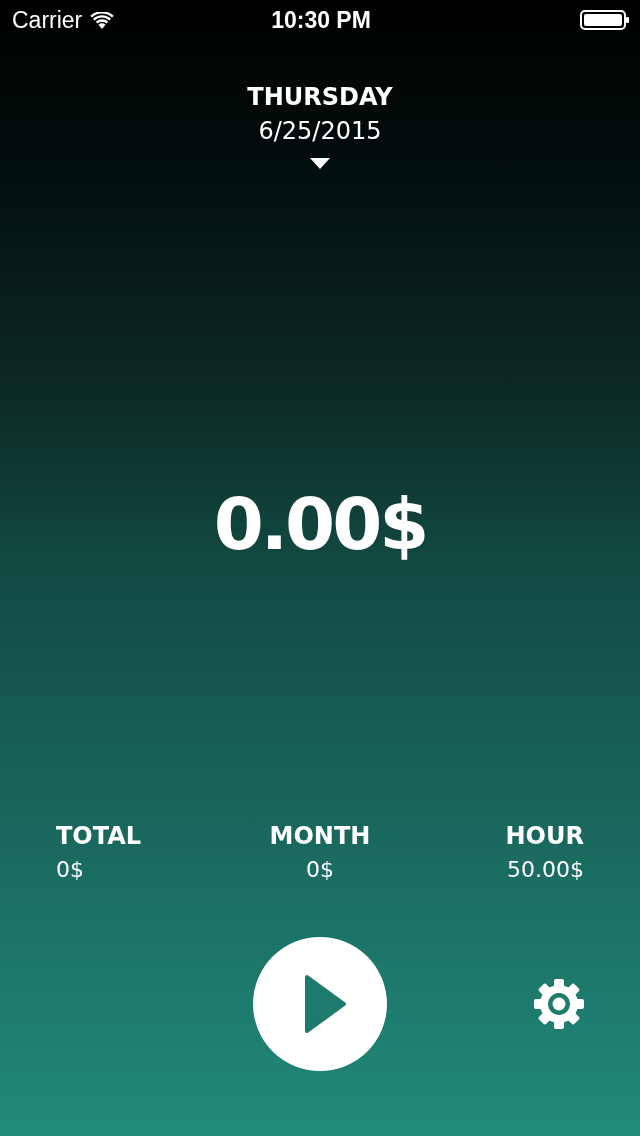 The height and width of the screenshot is (1136, 640). I want to click on earnings-amount: 0.00$, so click(320, 524).